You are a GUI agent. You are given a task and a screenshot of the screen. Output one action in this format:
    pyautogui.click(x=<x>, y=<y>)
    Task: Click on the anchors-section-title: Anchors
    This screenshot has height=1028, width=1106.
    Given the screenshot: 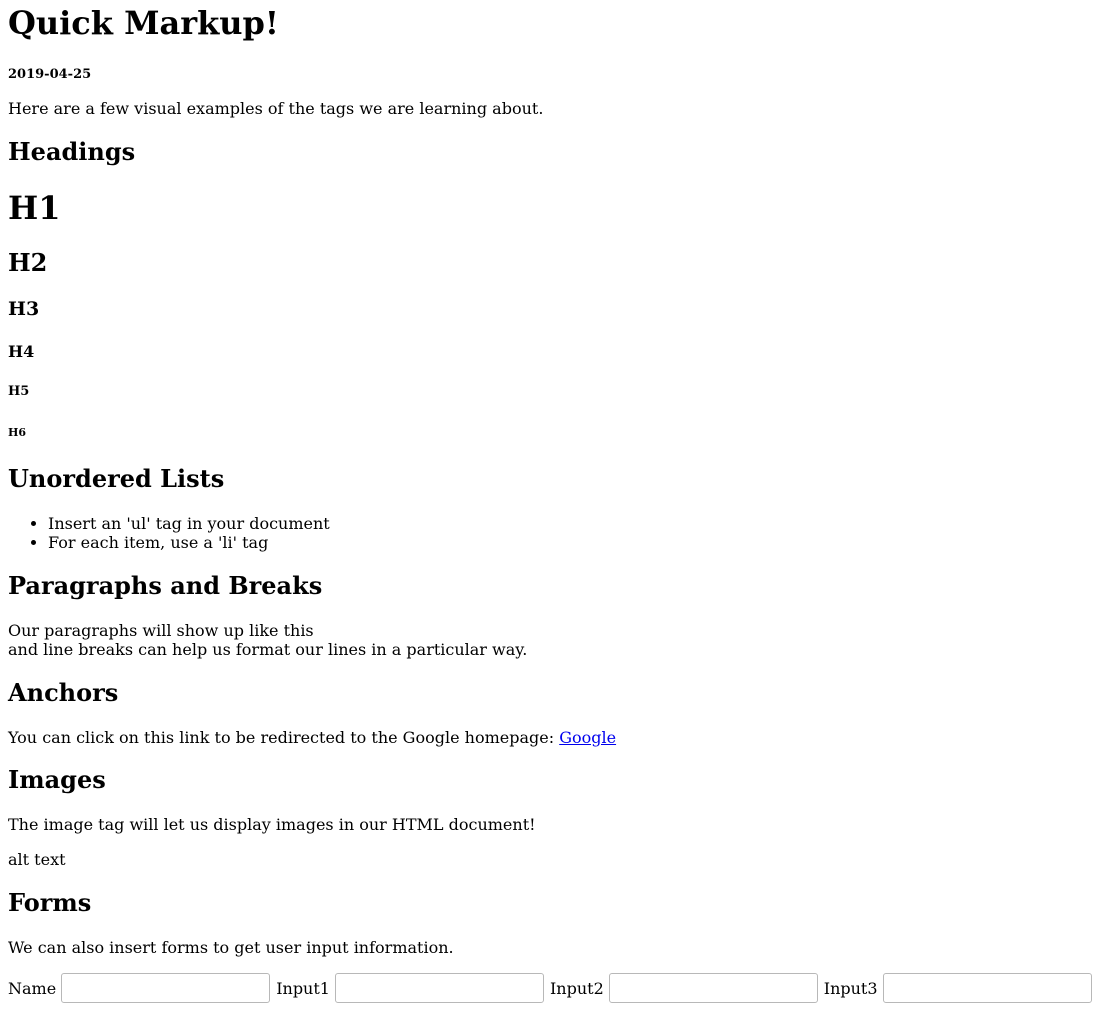 What is the action you would take?
    pyautogui.click(x=63, y=692)
    